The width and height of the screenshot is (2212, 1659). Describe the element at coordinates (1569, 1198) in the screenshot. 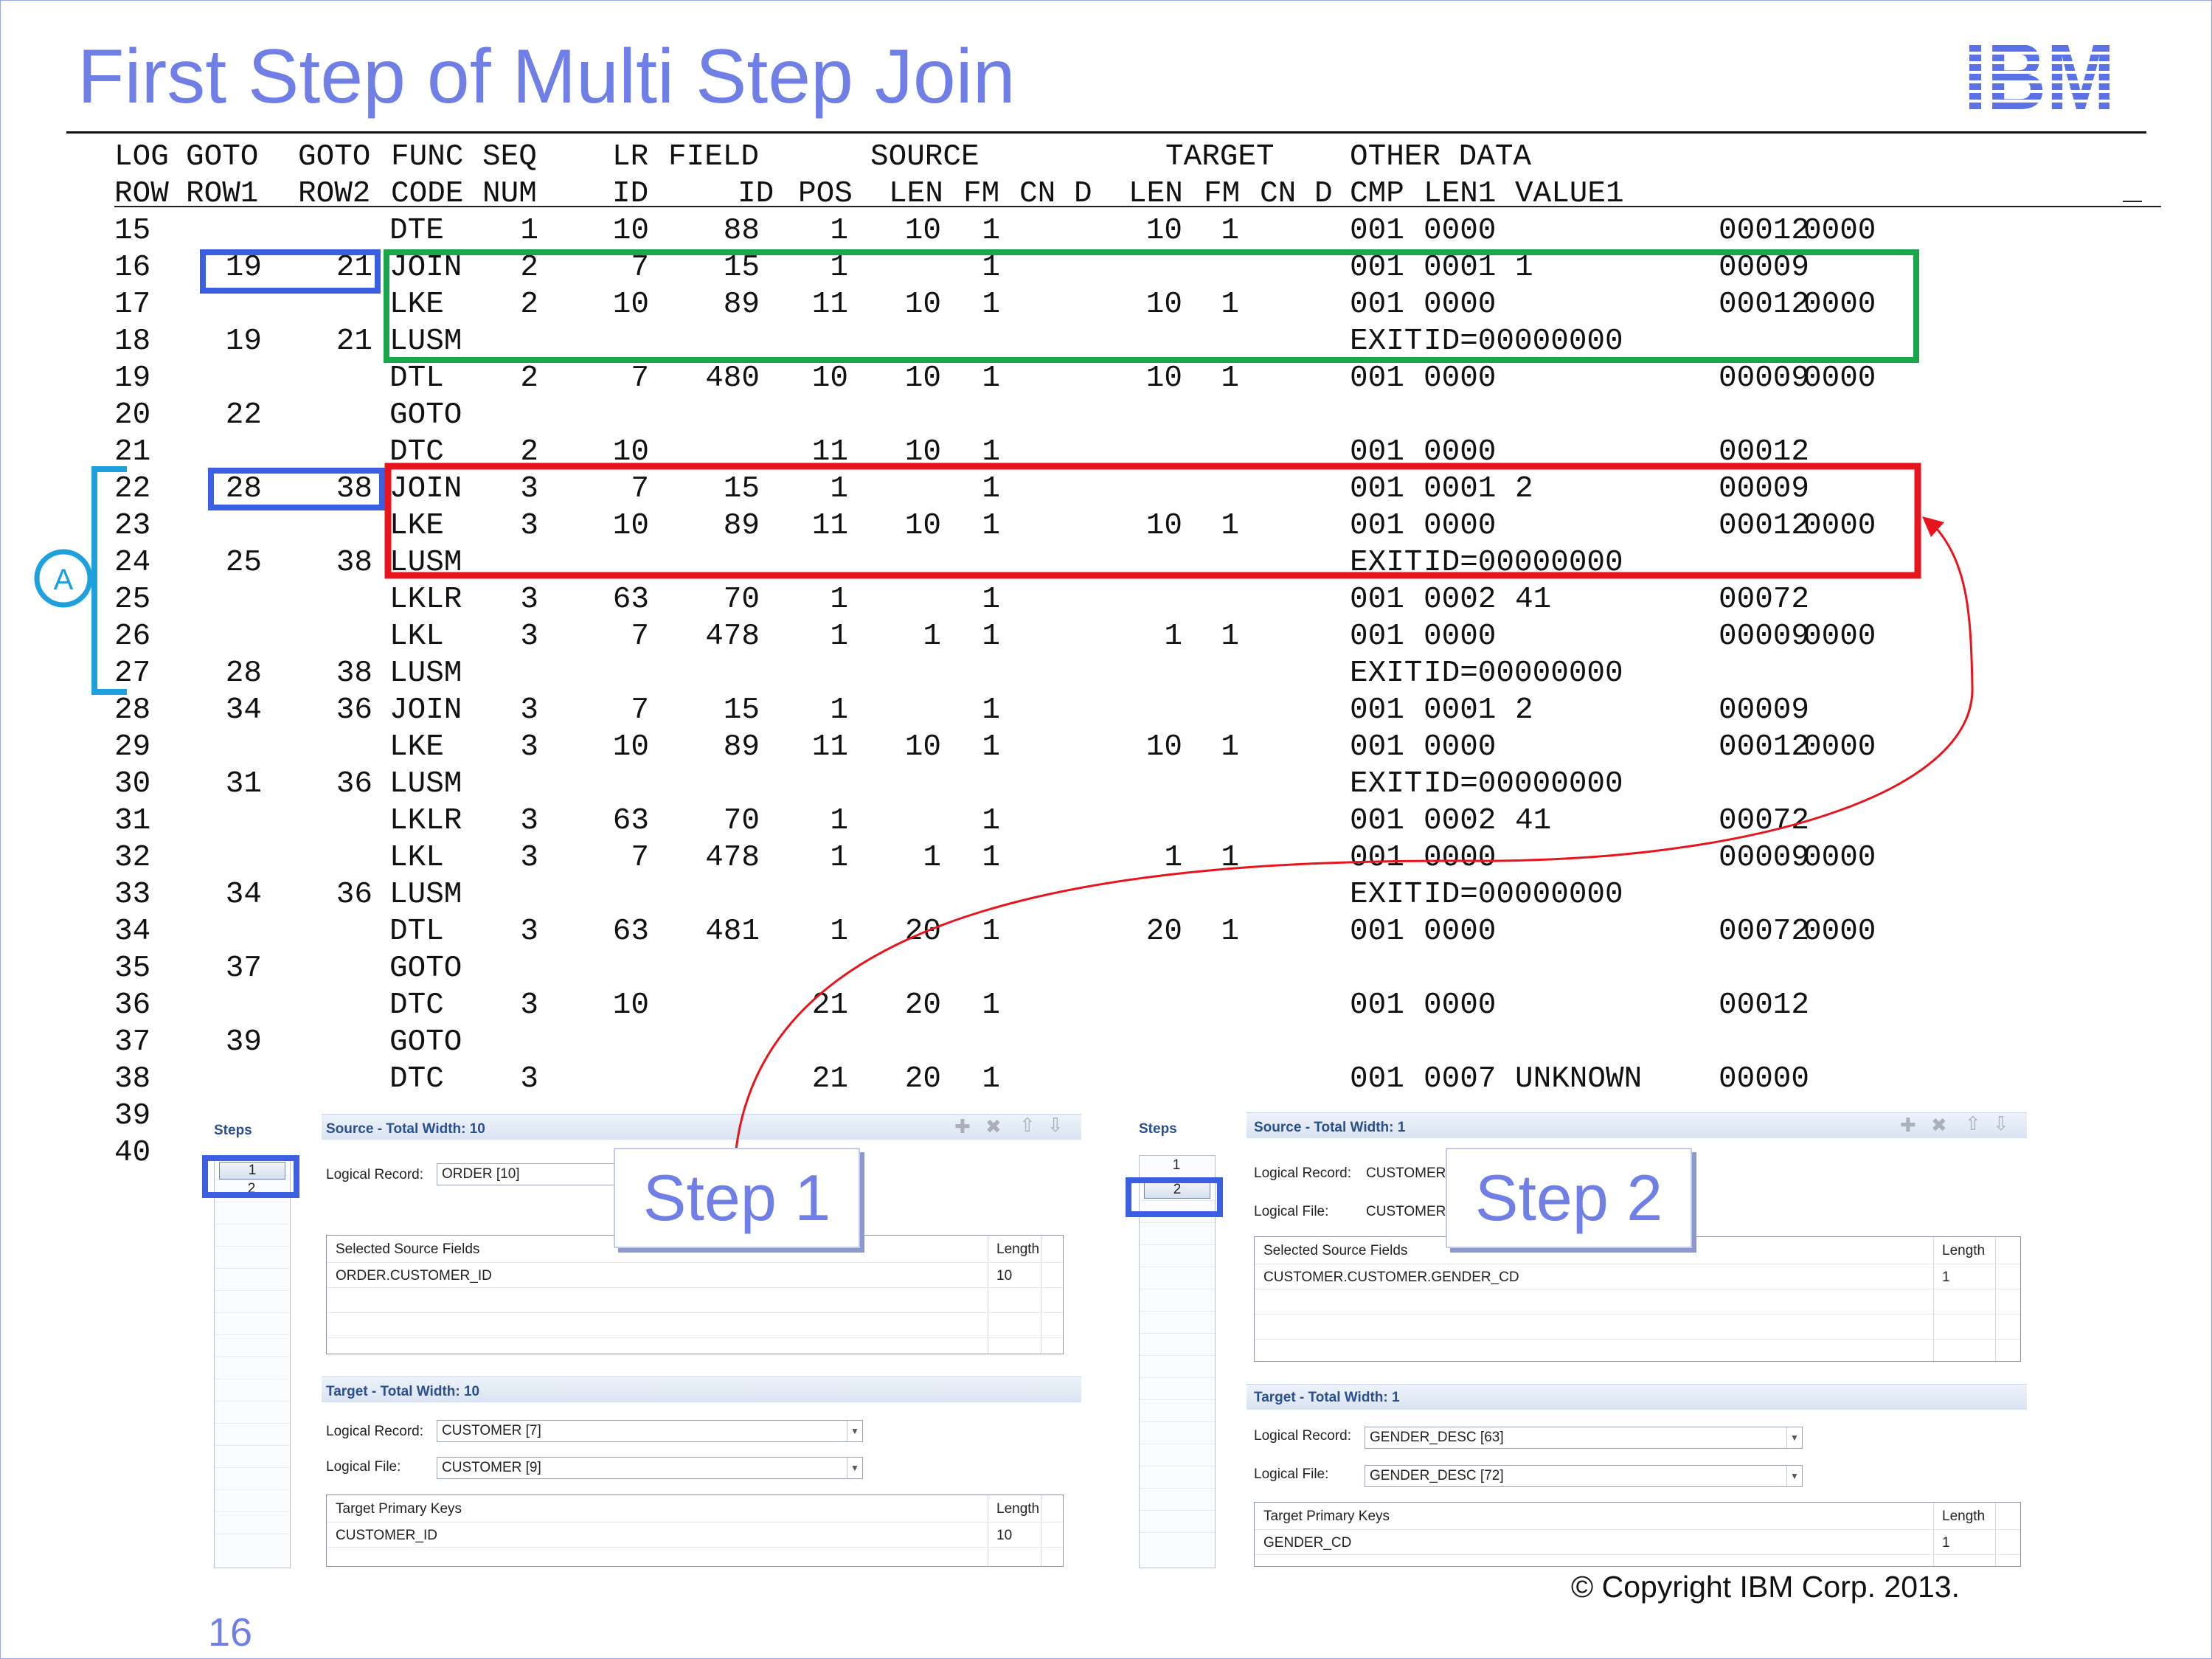

I see `step2-callout: Step 2` at that location.